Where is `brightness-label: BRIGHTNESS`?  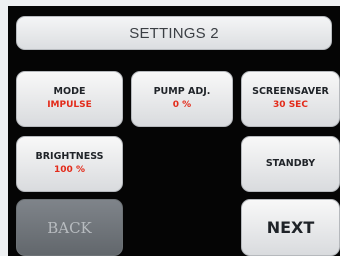
brightness-label: BRIGHTNESS is located at coordinates (69, 156).